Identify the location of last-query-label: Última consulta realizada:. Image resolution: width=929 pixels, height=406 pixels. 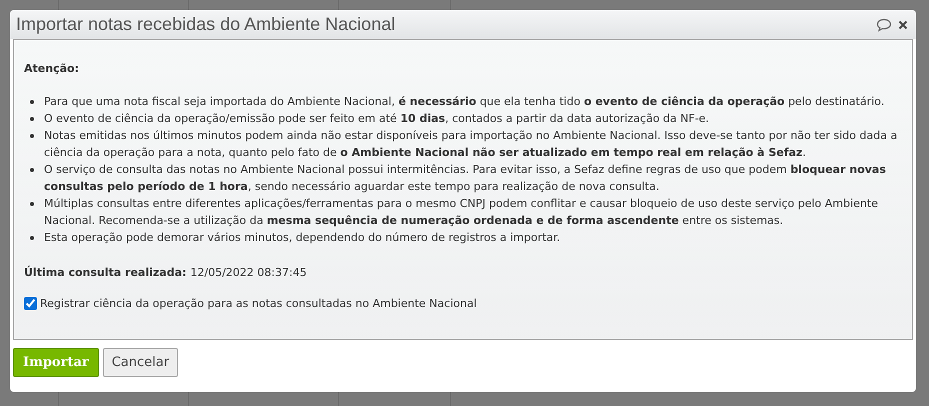
(105, 272).